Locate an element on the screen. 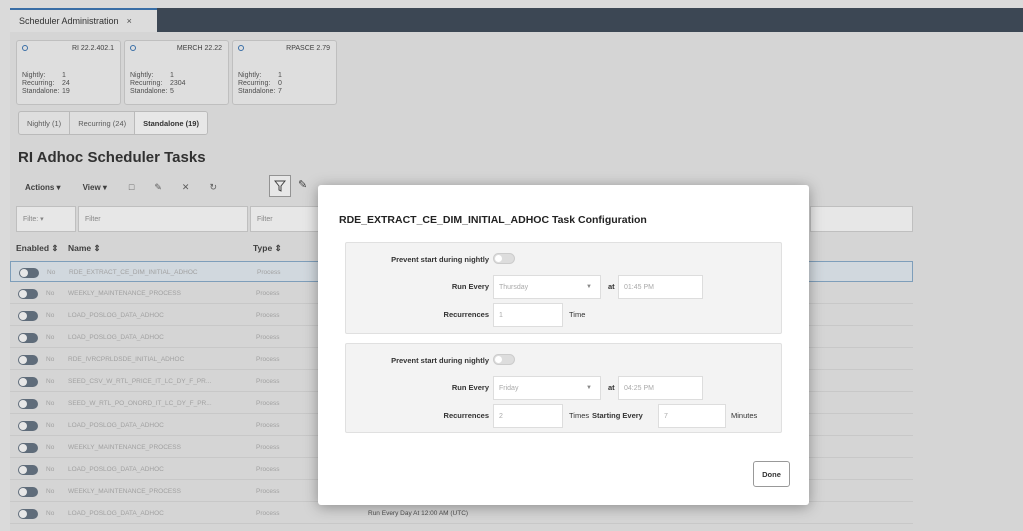 The image size is (1023, 531). day-value: Thursday is located at coordinates (514, 287).